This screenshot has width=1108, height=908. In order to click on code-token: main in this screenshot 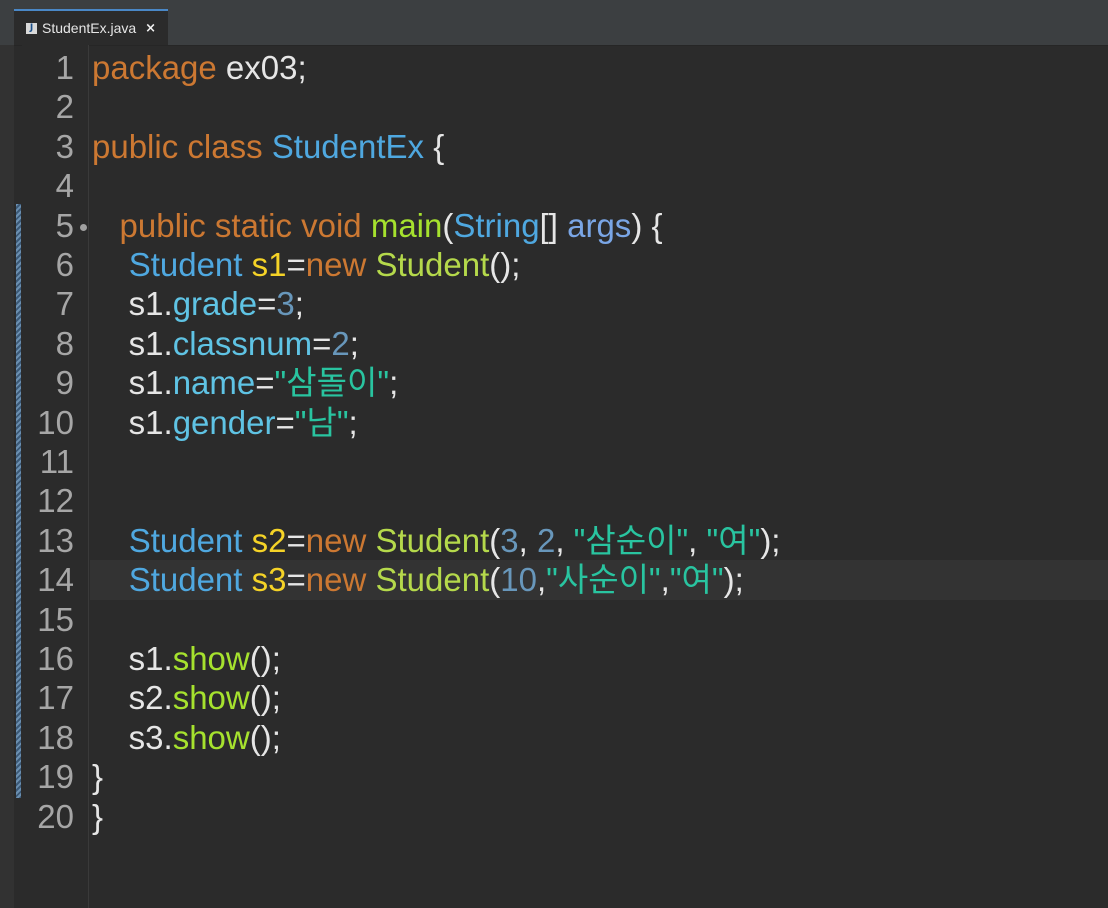, I will do `click(406, 225)`.